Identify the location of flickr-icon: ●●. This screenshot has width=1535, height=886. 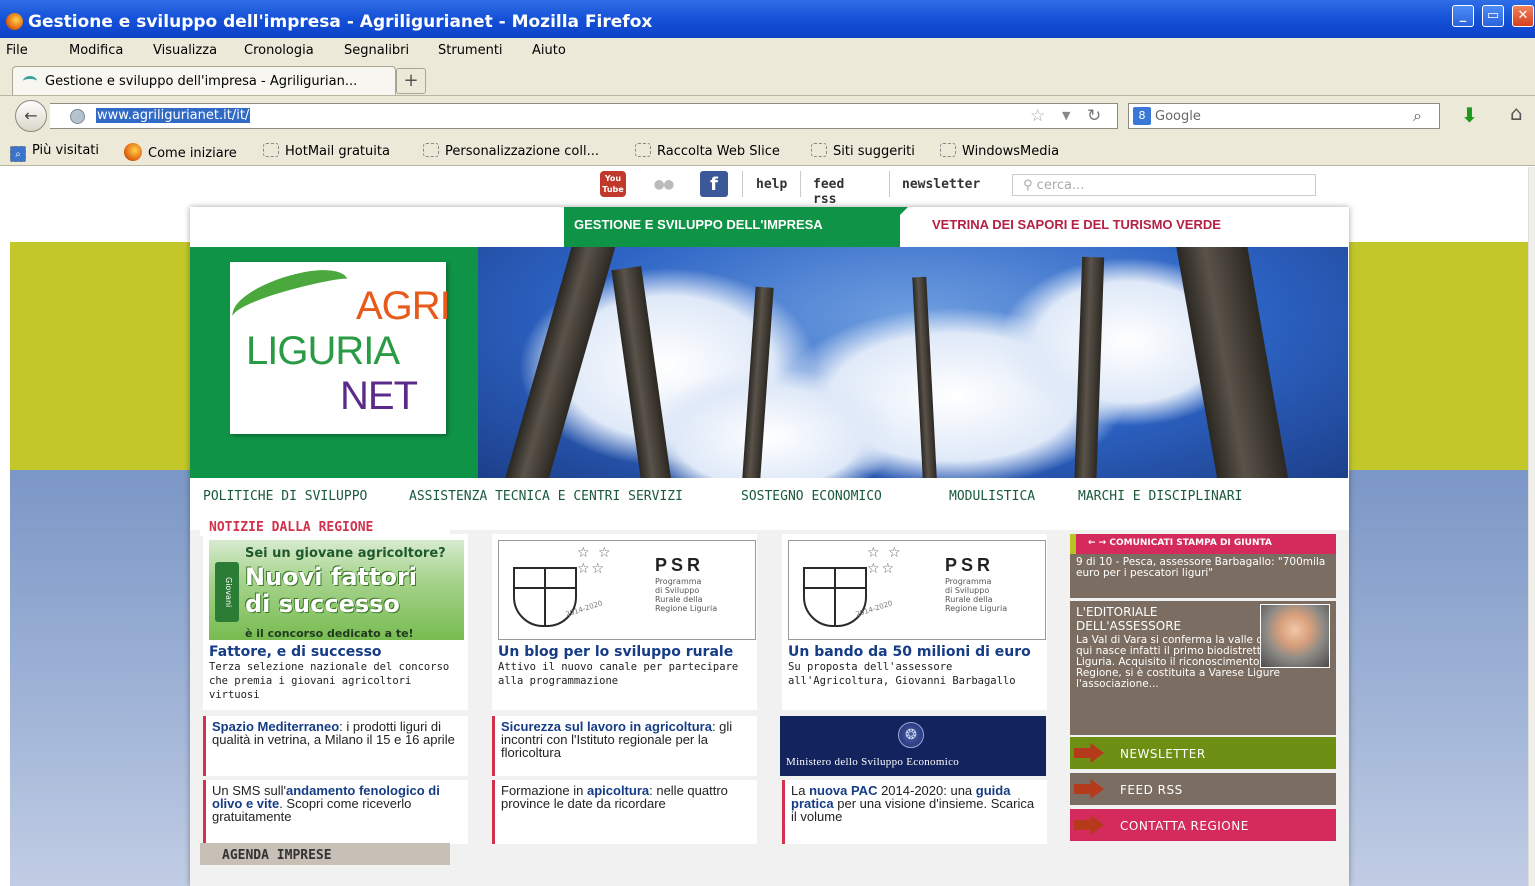
(664, 184).